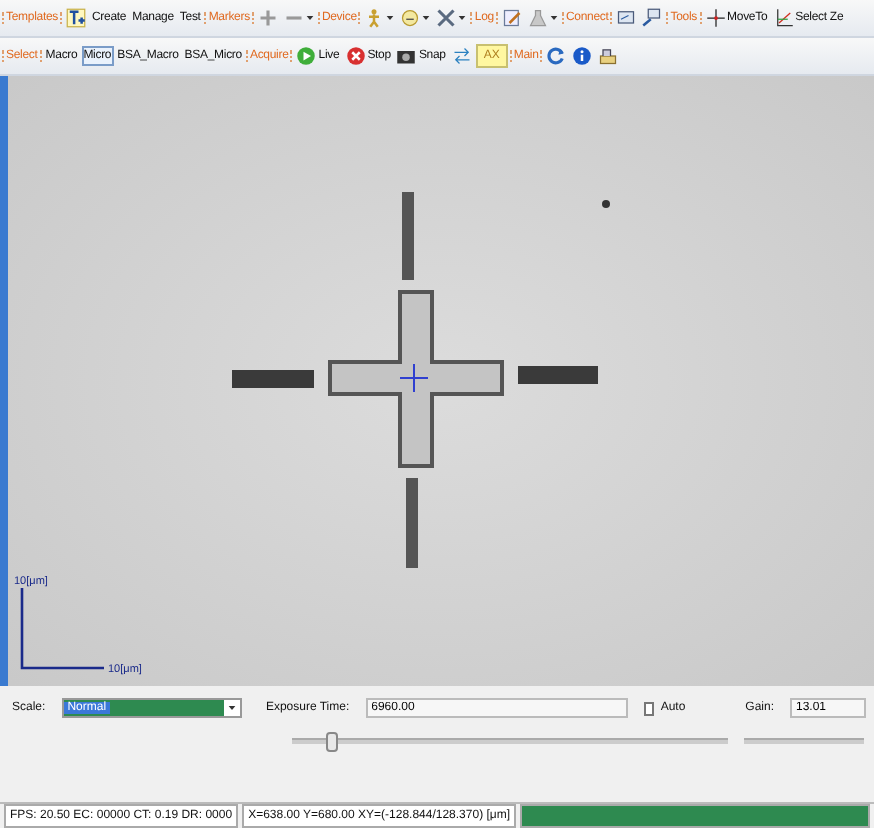 This screenshot has width=874, height=828. Describe the element at coordinates (306, 56) in the screenshot. I see `play-icon` at that location.